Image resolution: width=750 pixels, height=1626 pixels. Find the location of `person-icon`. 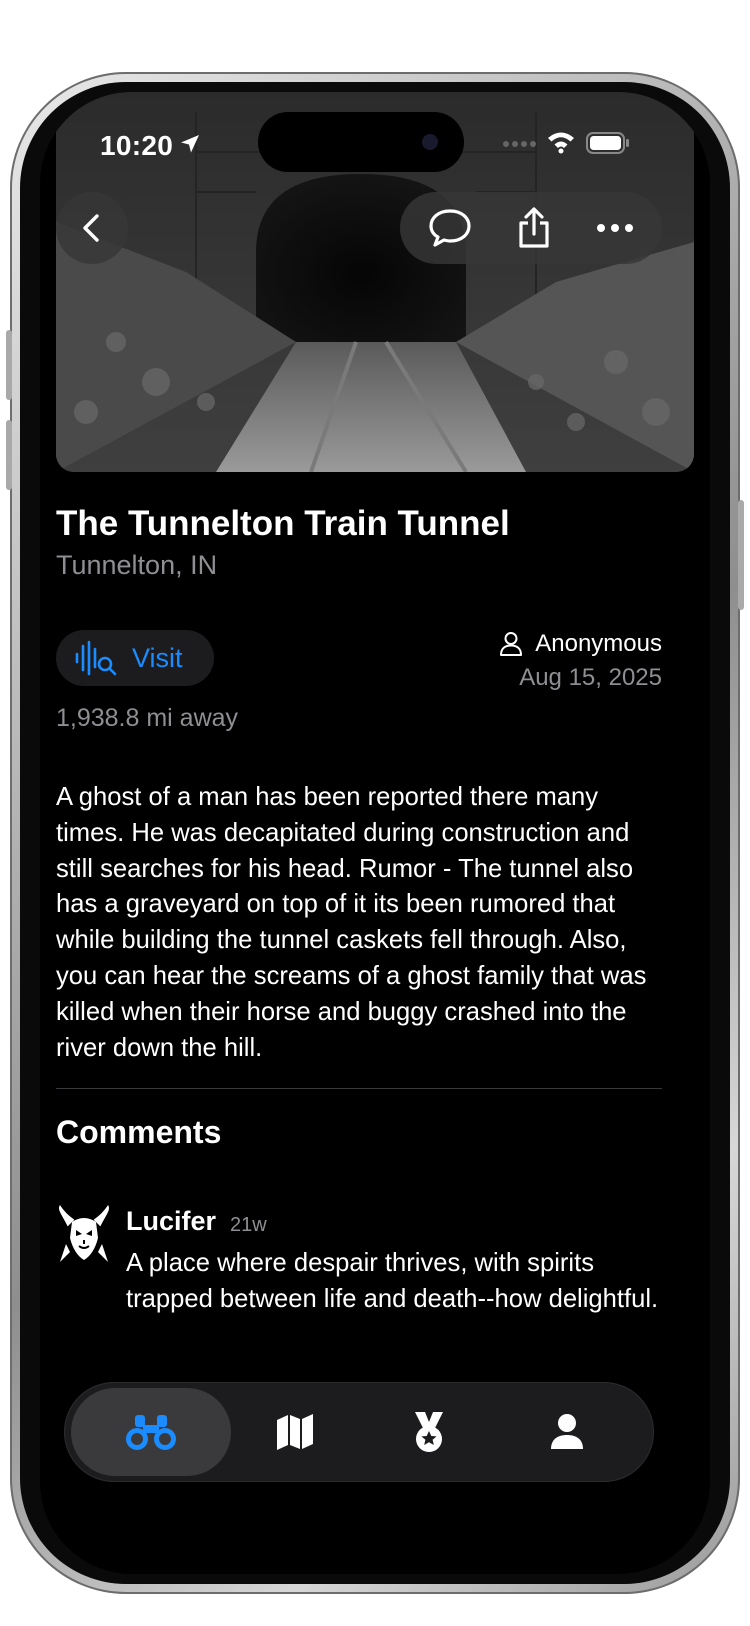

person-icon is located at coordinates (567, 1431).